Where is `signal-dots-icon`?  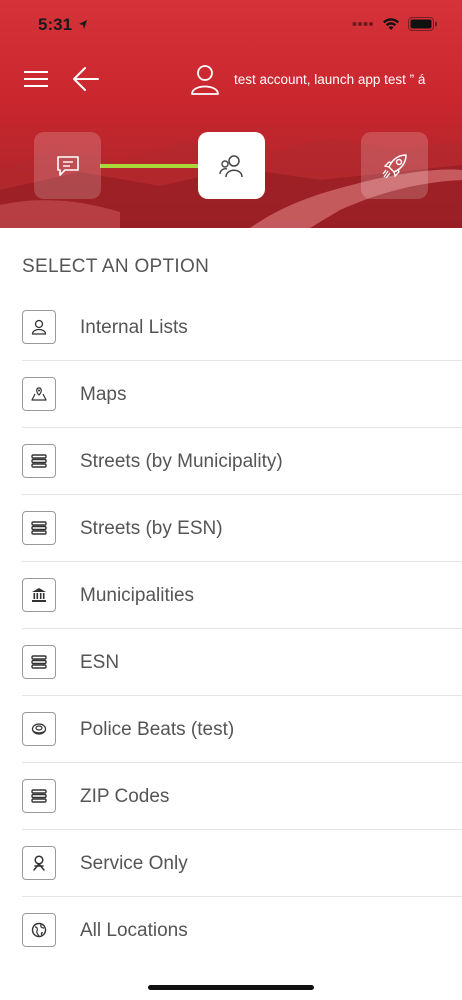 signal-dots-icon is located at coordinates (362, 24).